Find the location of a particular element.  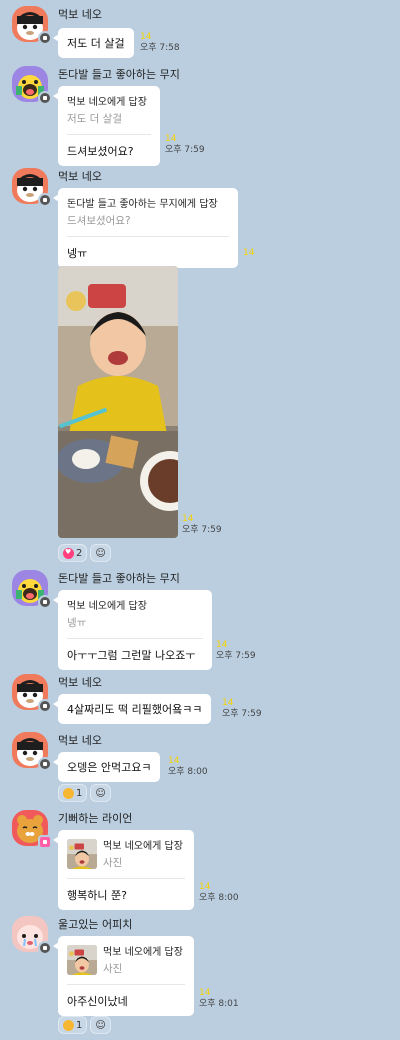

reply-bubble: 먹보 네오에게 답장 저도 더 살걸 드셔보셨어요? is located at coordinates (106, 126).